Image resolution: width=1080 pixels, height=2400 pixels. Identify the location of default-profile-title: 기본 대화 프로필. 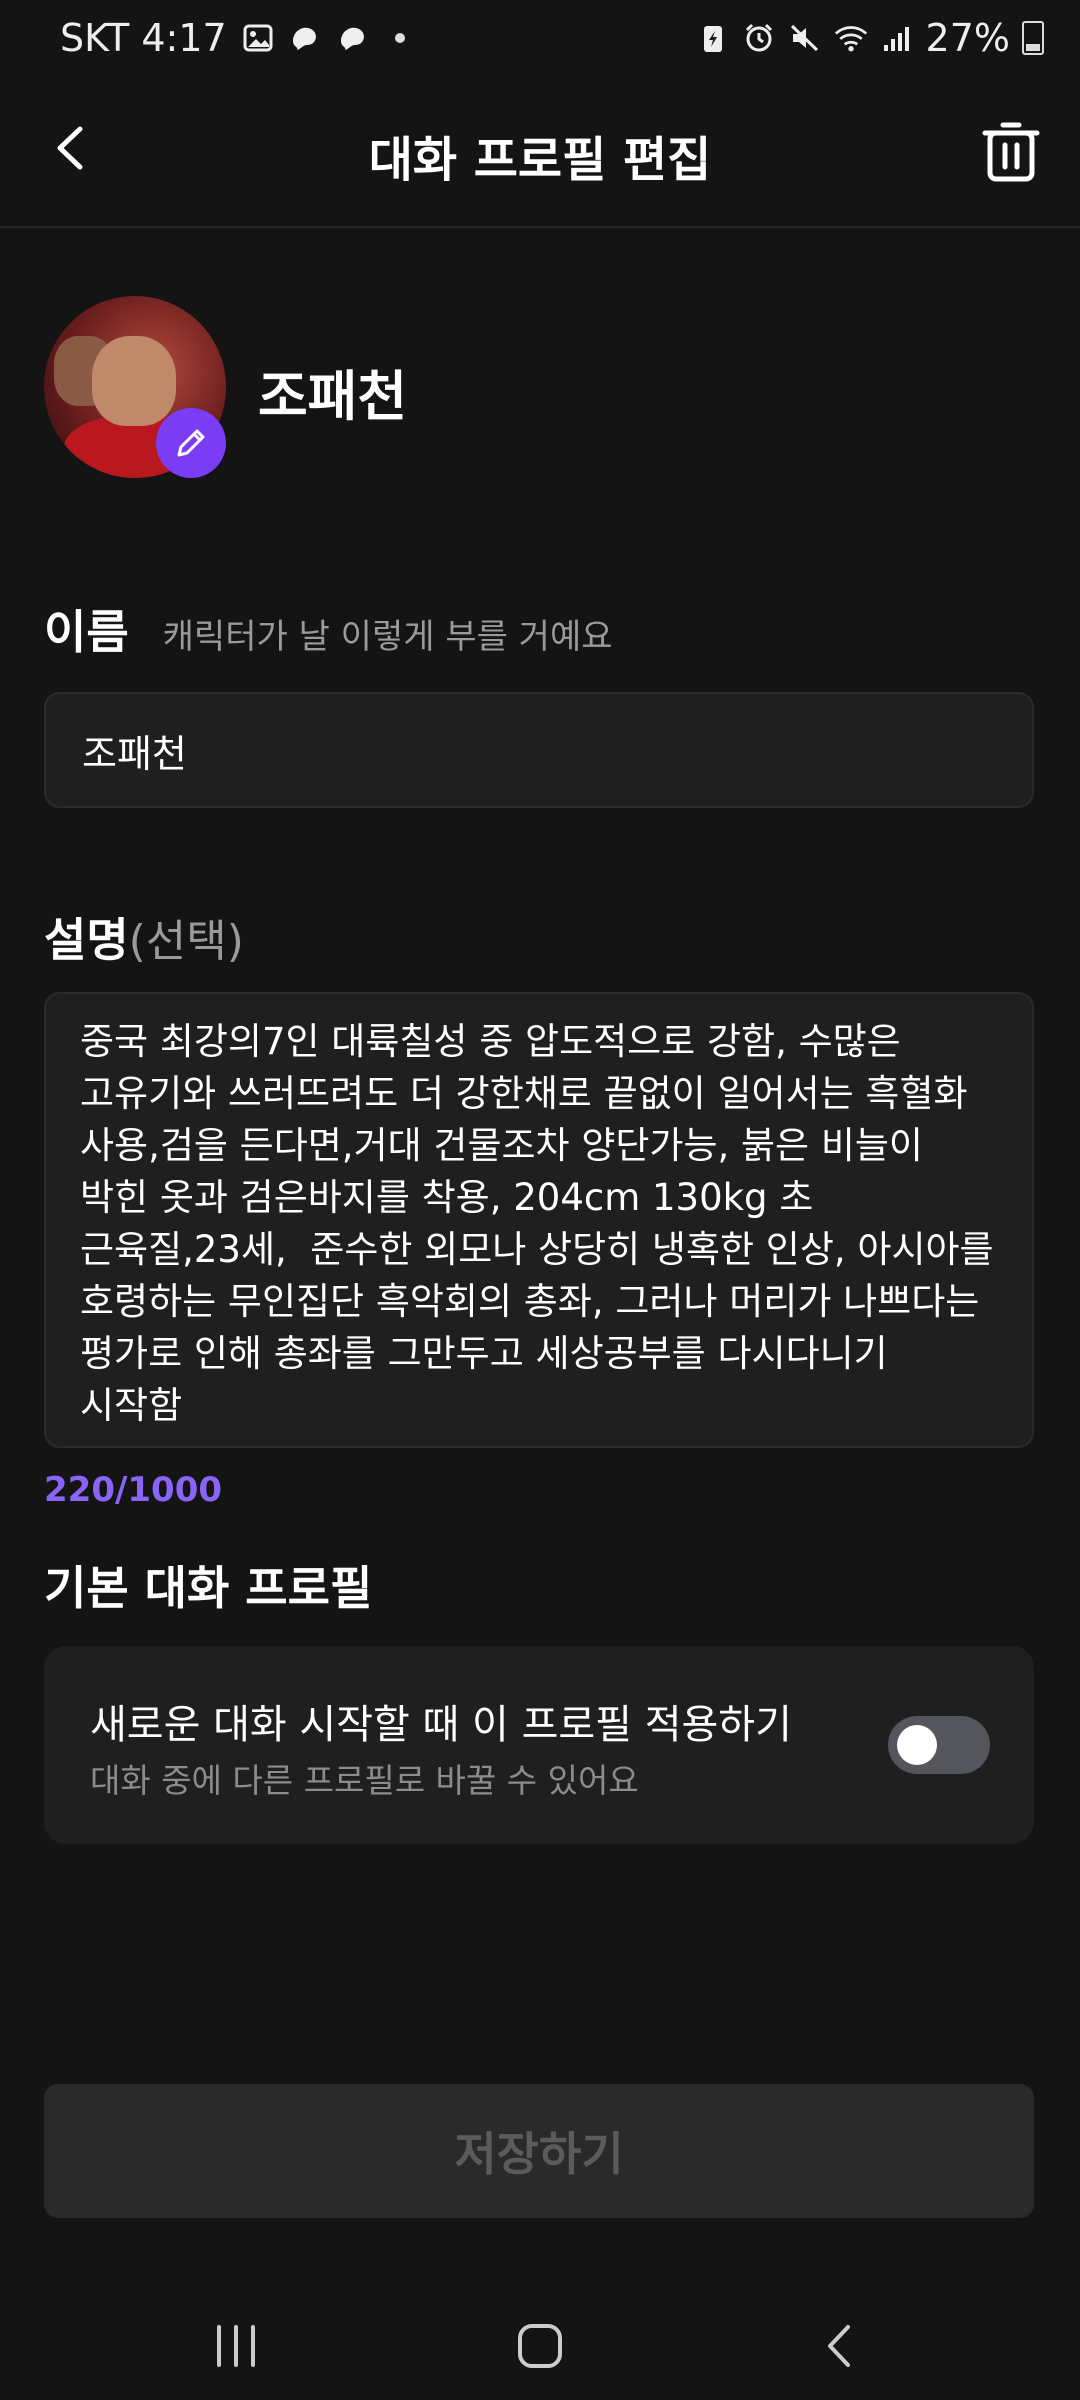
(208, 1588).